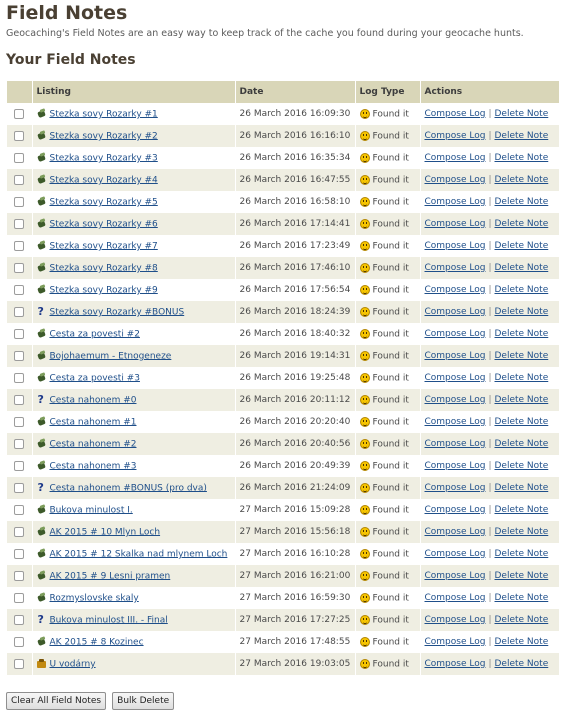 The height and width of the screenshot is (710, 564). What do you see at coordinates (143, 701) in the screenshot?
I see `bulk-delete-button: Bulk Delete` at bounding box center [143, 701].